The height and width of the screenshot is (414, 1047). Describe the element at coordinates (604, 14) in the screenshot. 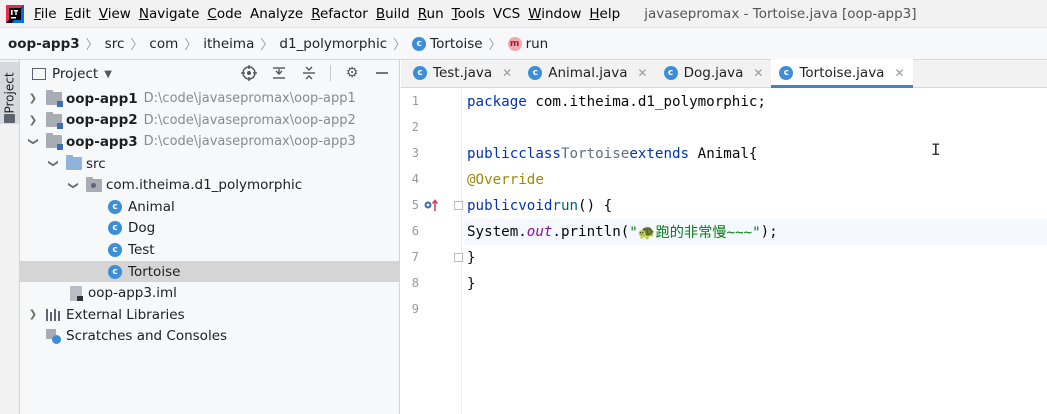

I see `menu-help: Help` at that location.